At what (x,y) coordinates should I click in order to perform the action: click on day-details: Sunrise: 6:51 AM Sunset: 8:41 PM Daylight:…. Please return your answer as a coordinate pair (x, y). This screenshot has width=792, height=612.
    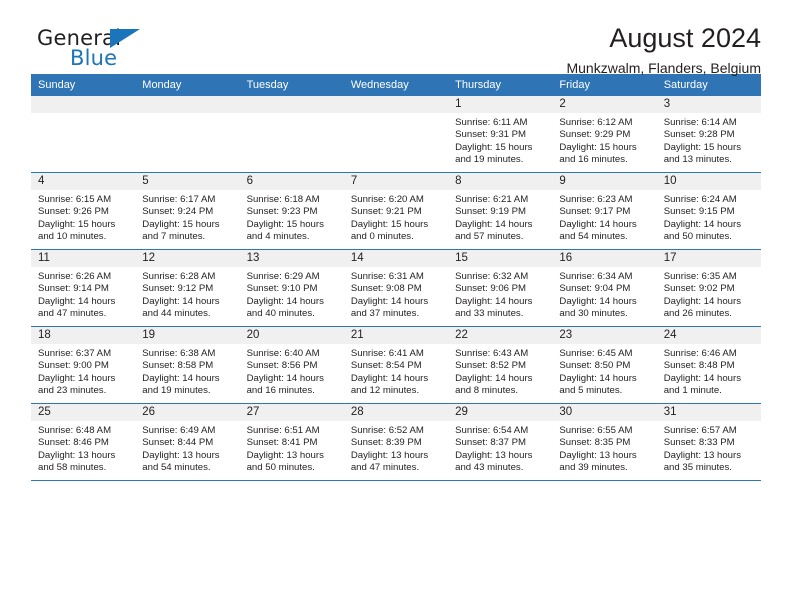
    Looking at the image, I should click on (292, 448).